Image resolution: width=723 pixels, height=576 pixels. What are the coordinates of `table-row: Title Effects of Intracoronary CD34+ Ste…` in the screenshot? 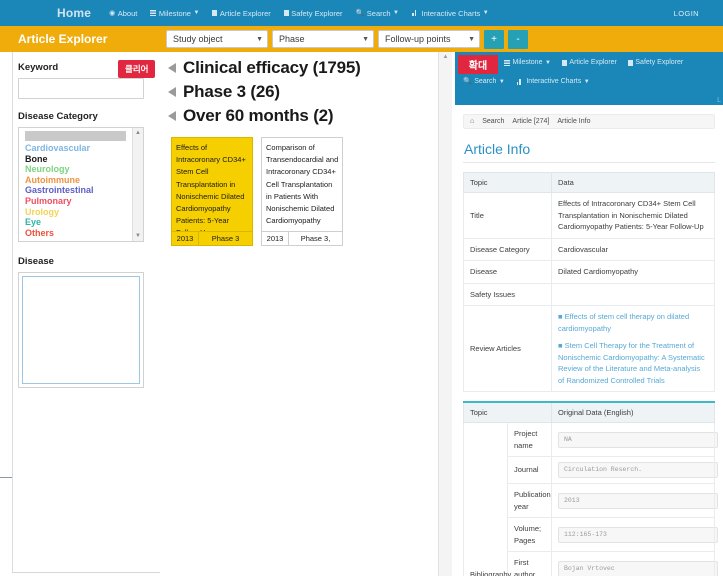 It's located at (589, 215).